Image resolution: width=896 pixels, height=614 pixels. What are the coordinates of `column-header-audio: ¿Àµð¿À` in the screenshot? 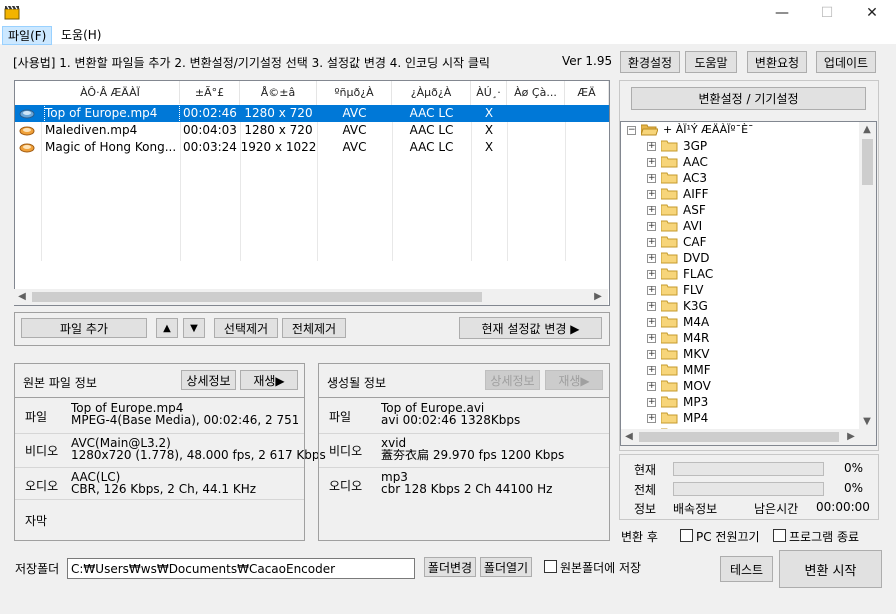 It's located at (431, 93).